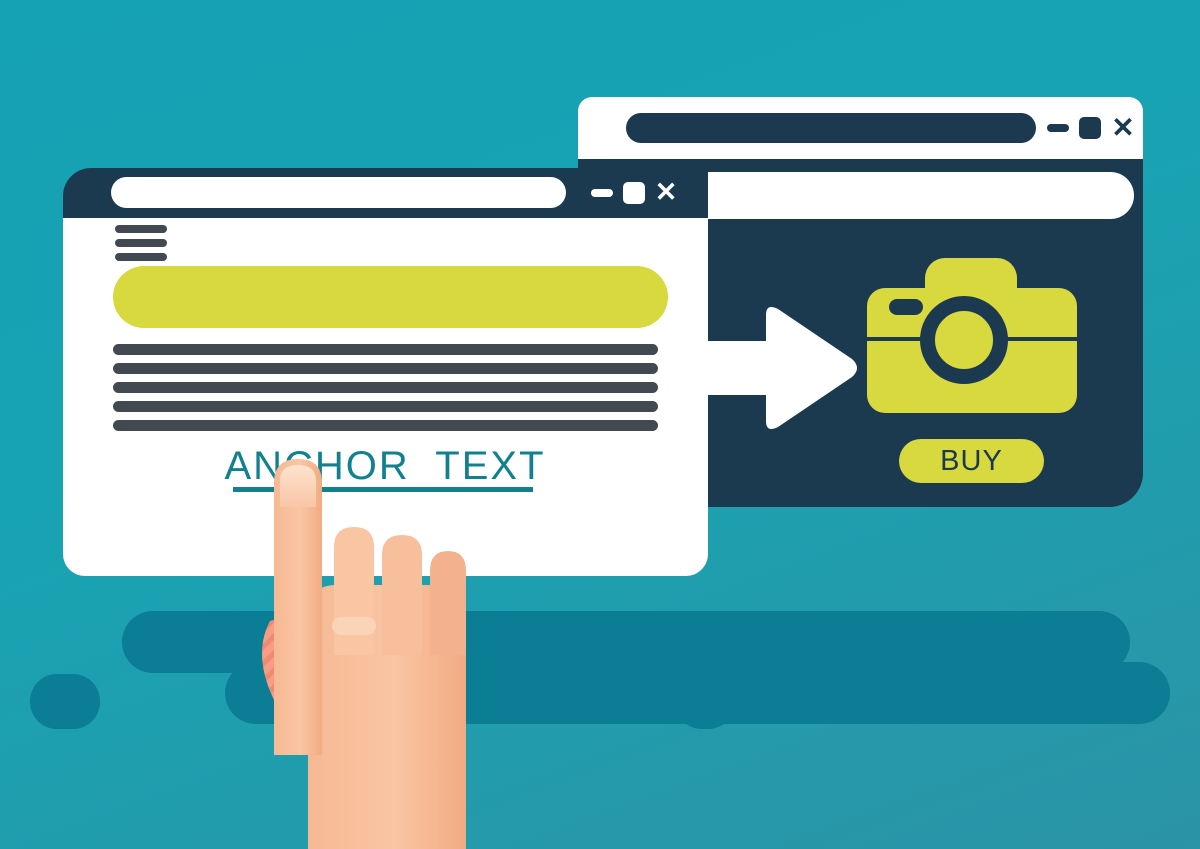 The height and width of the screenshot is (849, 1200). I want to click on flow-arrow-right, so click(772, 368).